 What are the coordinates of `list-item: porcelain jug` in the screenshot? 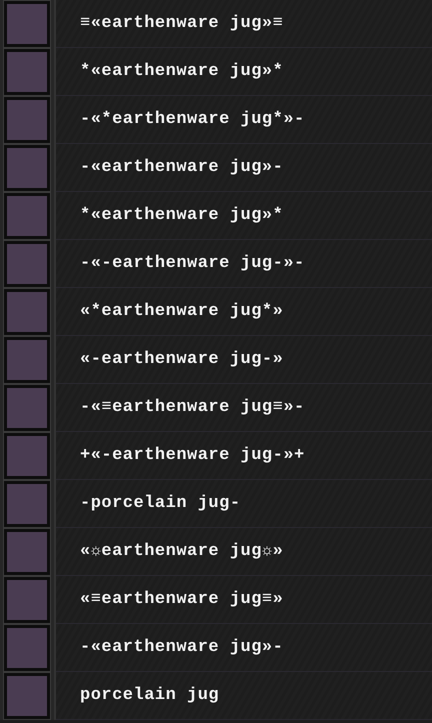 It's located at (244, 696).